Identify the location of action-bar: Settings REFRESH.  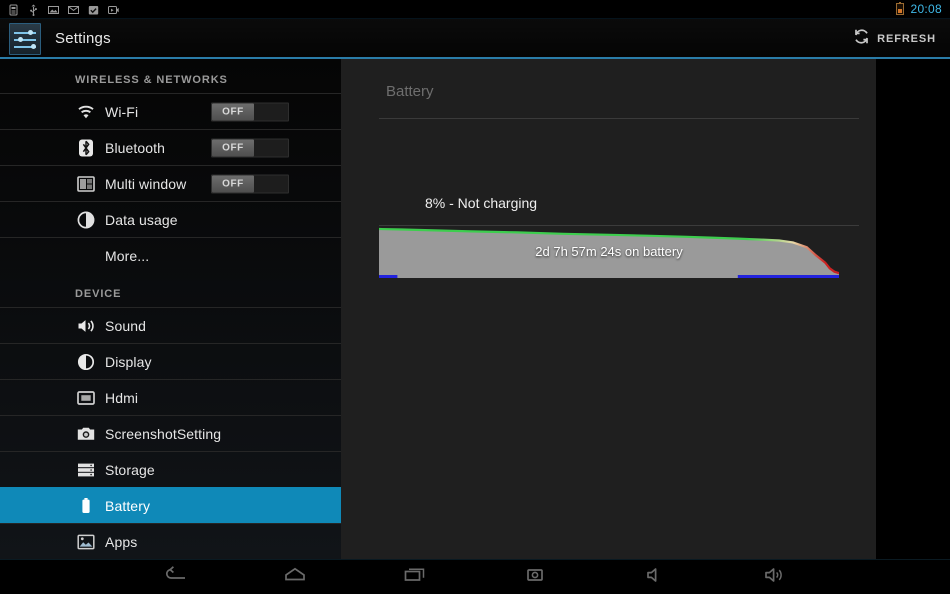
(475, 38).